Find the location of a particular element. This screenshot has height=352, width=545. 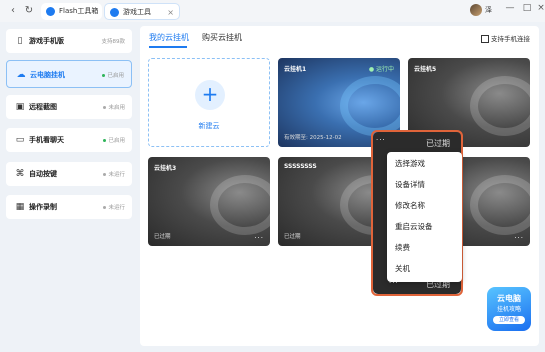

cloud-card-name: 云挂机5 is located at coordinates (425, 69).